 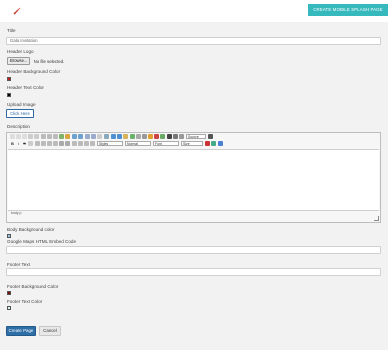 What do you see at coordinates (196, 136) in the screenshot?
I see `source-button: Source` at bounding box center [196, 136].